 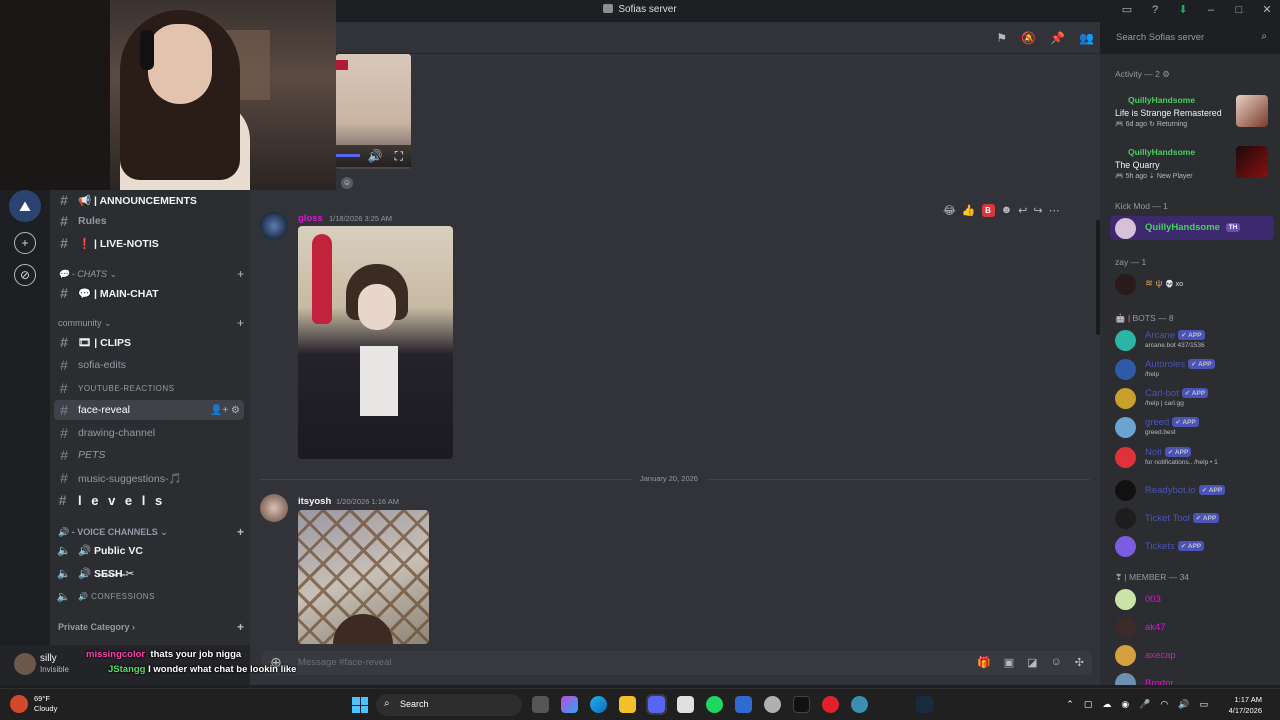 What do you see at coordinates (1001, 38) in the screenshot?
I see `threads-icon: ⚑` at bounding box center [1001, 38].